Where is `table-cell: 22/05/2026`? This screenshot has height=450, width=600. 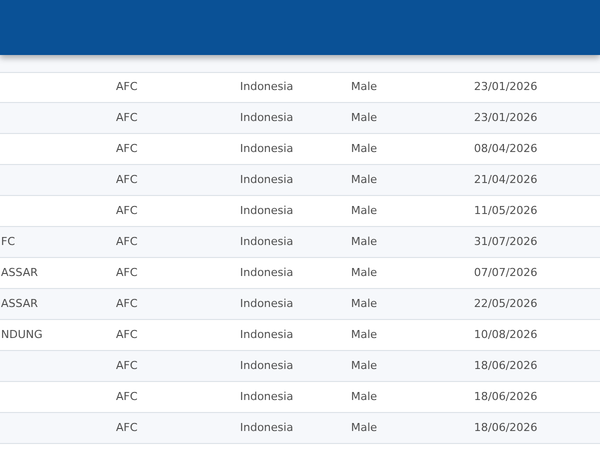 table-cell: 22/05/2026 is located at coordinates (506, 303).